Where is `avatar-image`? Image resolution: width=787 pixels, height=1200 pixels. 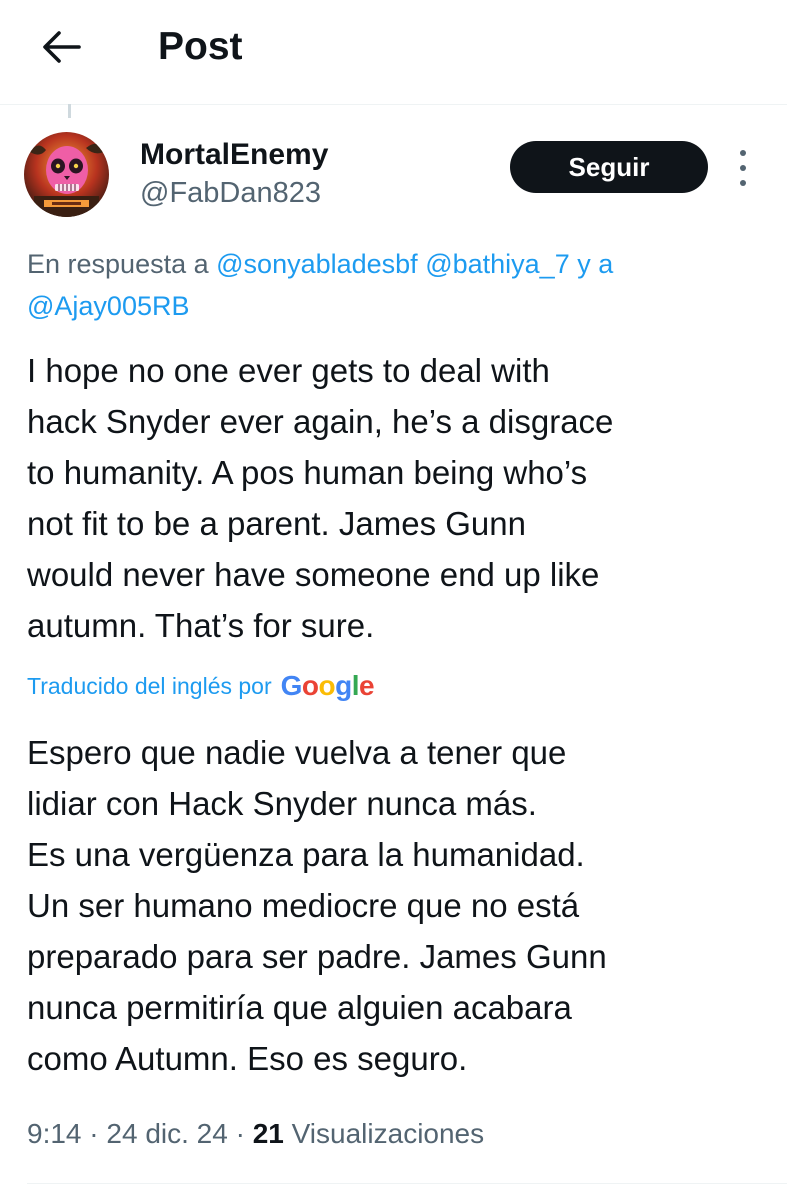 avatar-image is located at coordinates (66, 174).